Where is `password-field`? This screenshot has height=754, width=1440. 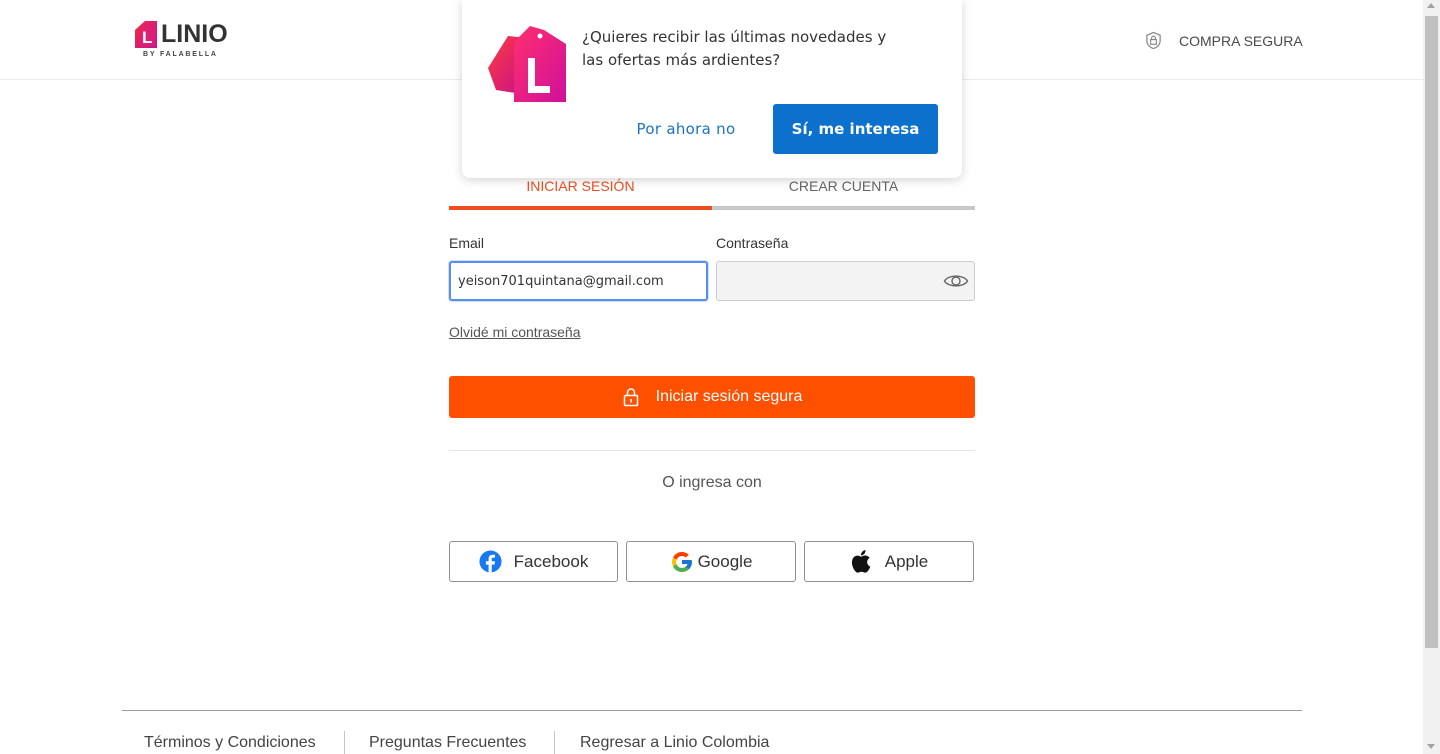 password-field is located at coordinates (845, 281).